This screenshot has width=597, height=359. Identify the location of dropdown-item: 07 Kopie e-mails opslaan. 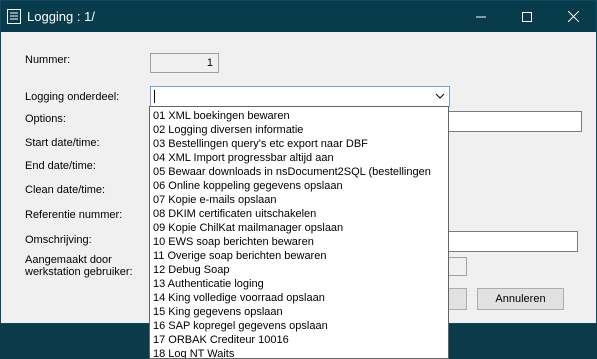
(299, 200).